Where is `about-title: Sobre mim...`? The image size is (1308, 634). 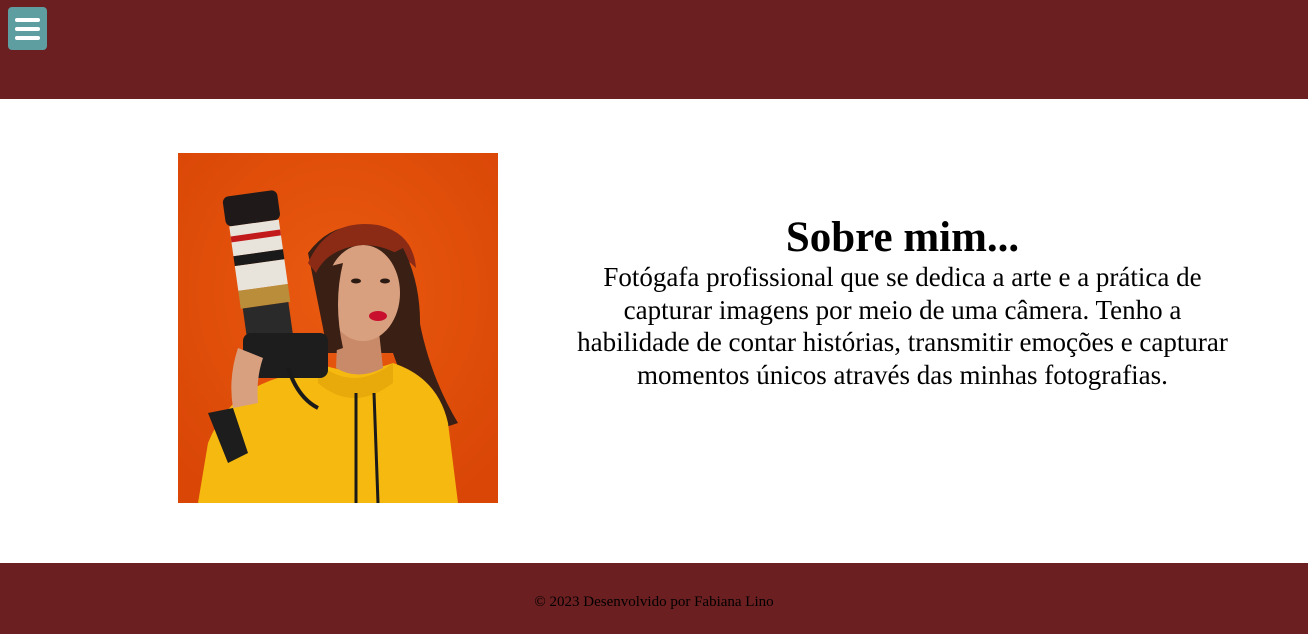 about-title: Sobre mim... is located at coordinates (902, 237).